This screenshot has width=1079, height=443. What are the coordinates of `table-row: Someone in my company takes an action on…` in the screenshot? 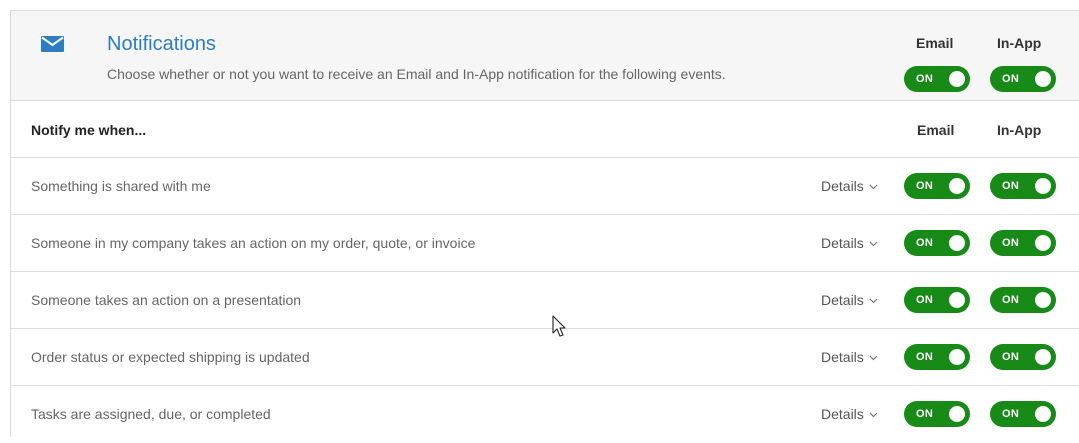 It's located at (545, 243).